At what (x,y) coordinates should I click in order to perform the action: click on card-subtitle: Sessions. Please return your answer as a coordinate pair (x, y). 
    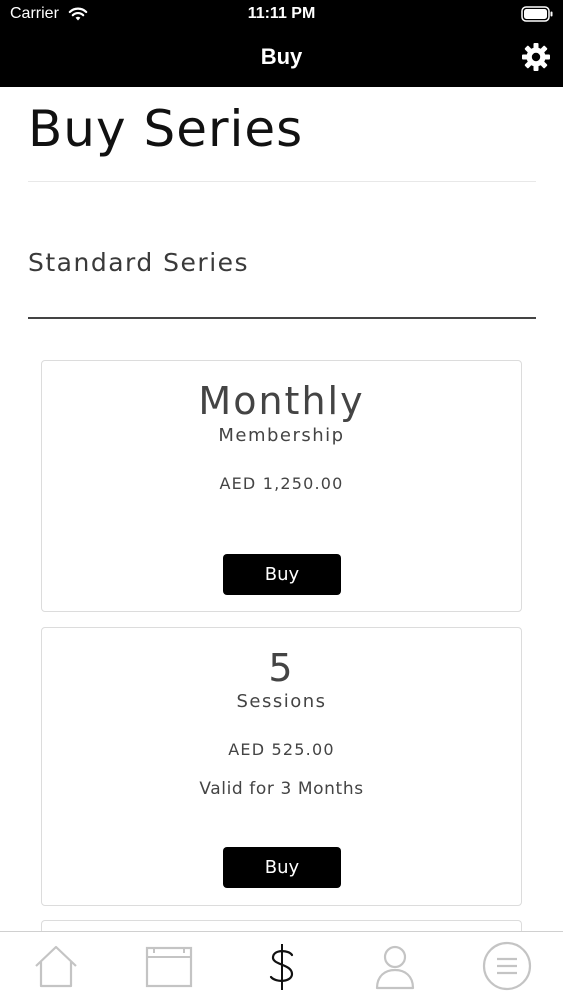
    Looking at the image, I should click on (281, 701).